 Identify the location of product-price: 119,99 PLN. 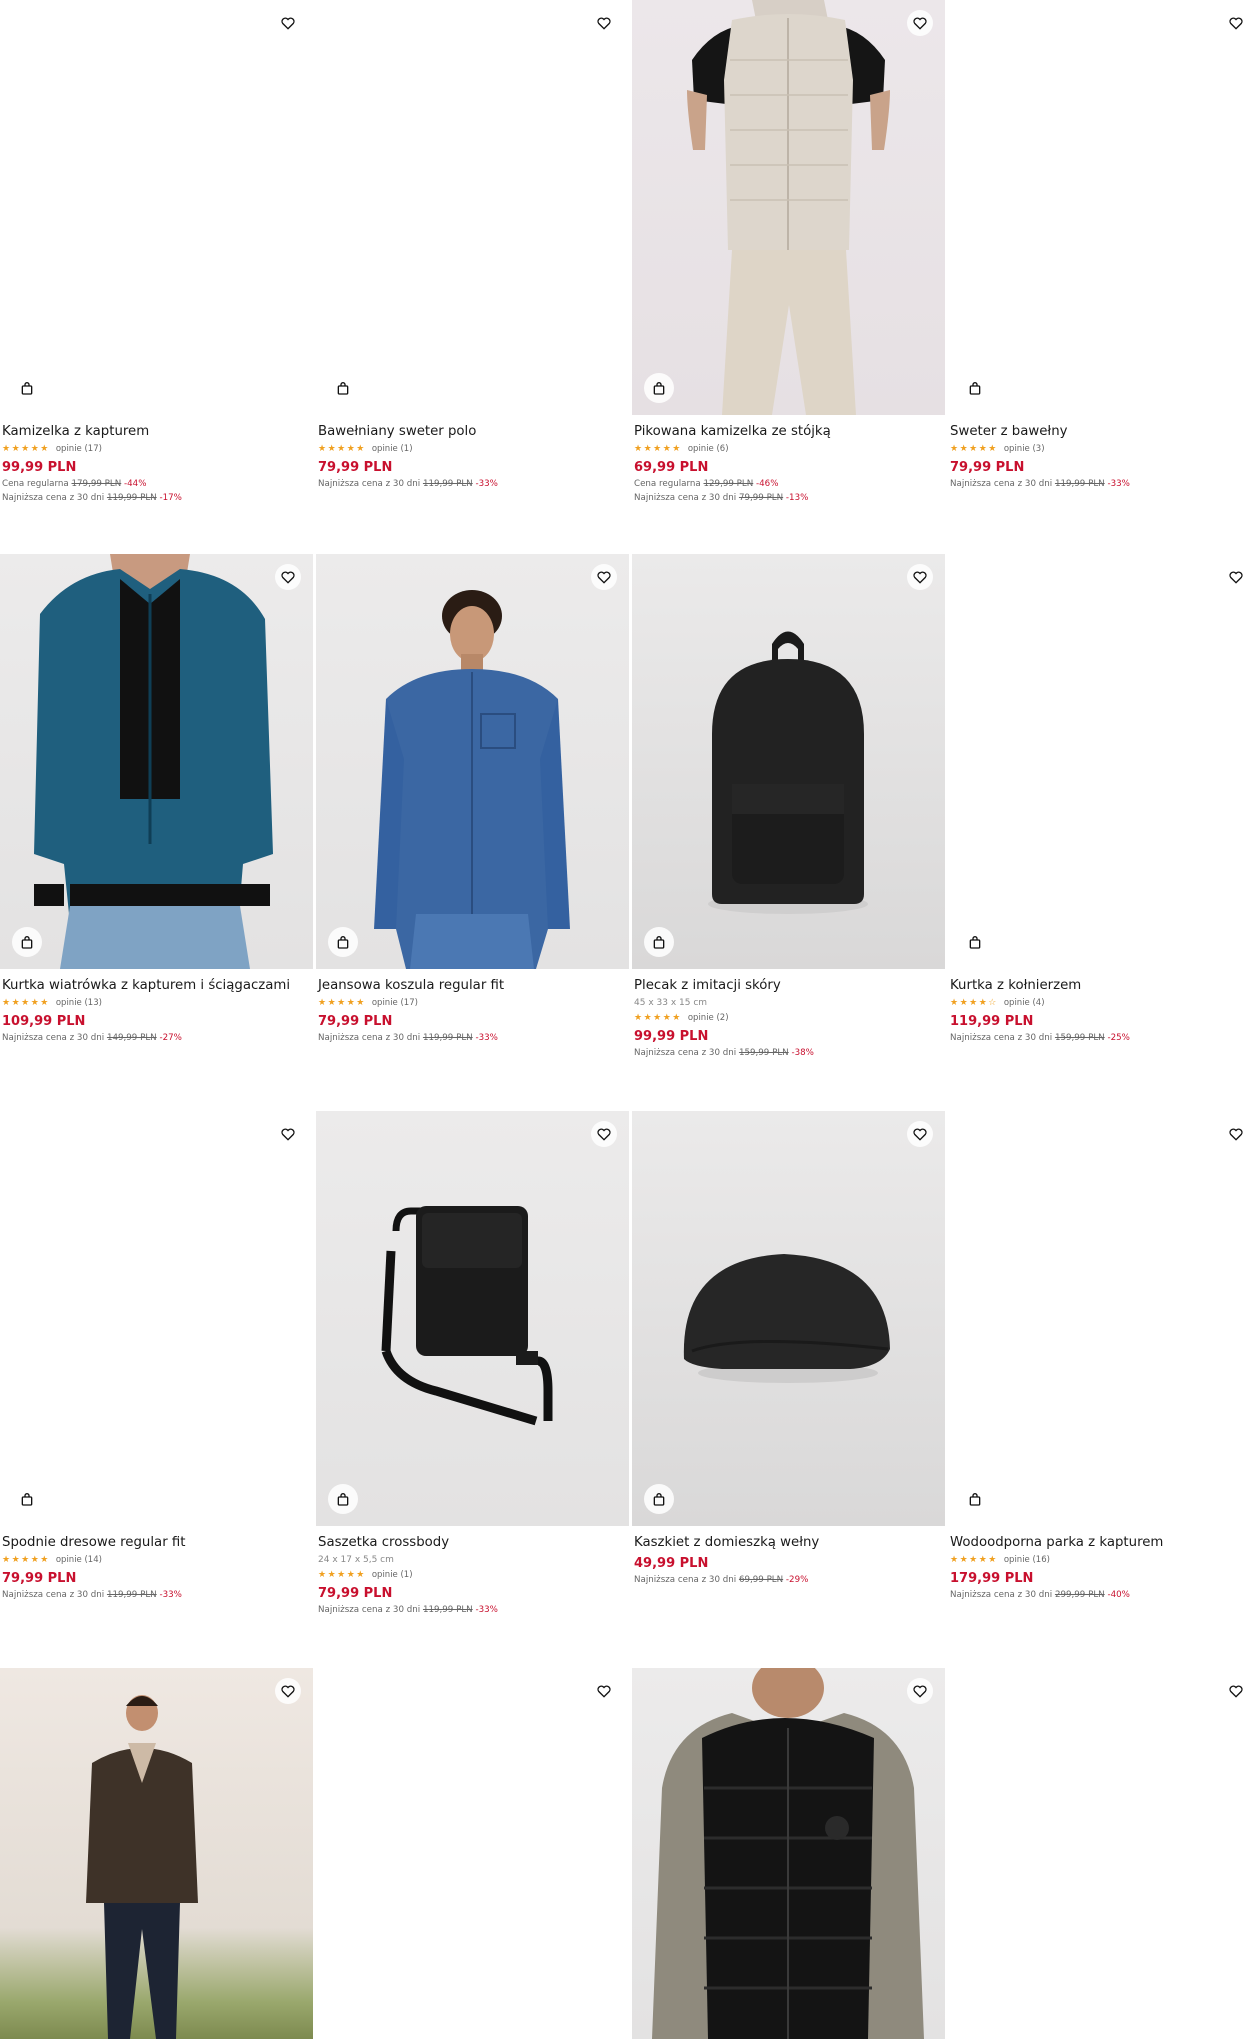
(992, 1021).